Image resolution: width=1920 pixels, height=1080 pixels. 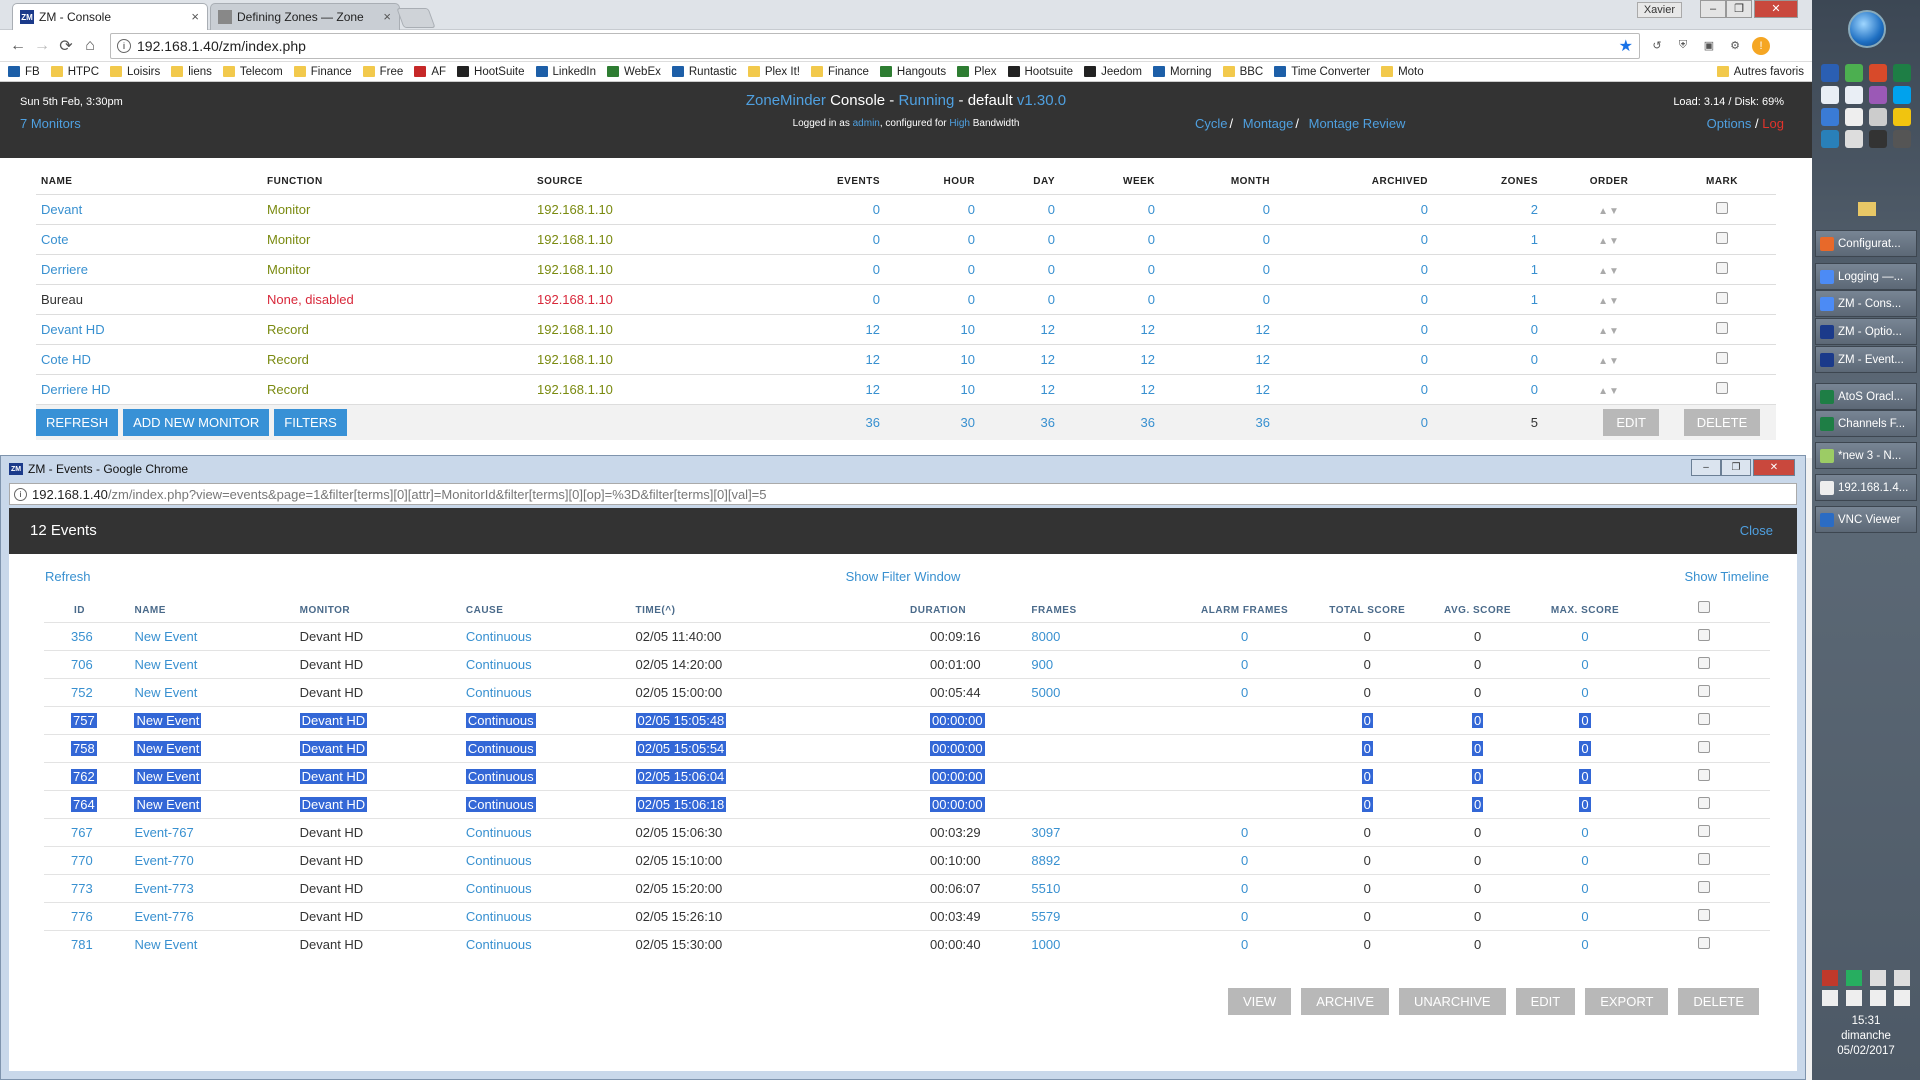 I want to click on events-close-link: Close, so click(x=1756, y=530).